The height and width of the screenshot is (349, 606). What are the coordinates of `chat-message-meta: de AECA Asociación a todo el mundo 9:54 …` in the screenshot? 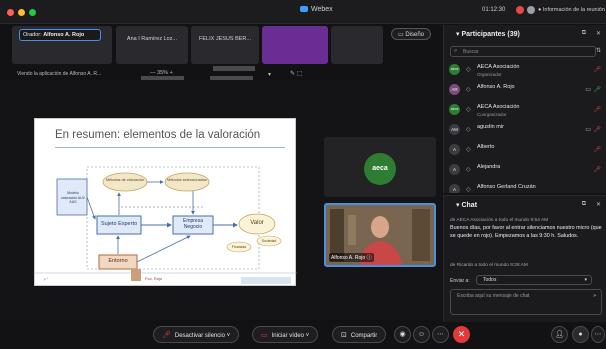 It's located at (499, 220).